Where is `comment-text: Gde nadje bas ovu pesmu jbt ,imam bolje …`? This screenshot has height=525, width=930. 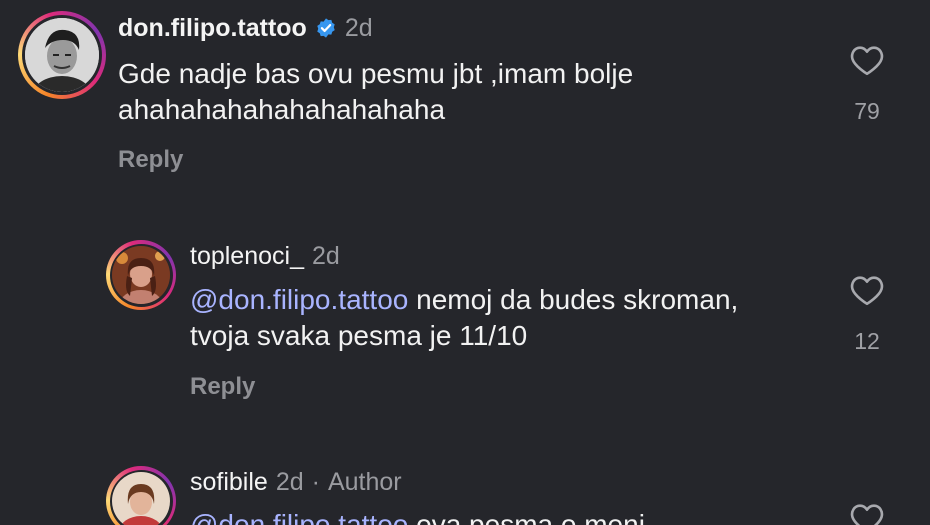
comment-text: Gde nadje bas ovu pesmu jbt ,imam bolje … is located at coordinates (376, 91).